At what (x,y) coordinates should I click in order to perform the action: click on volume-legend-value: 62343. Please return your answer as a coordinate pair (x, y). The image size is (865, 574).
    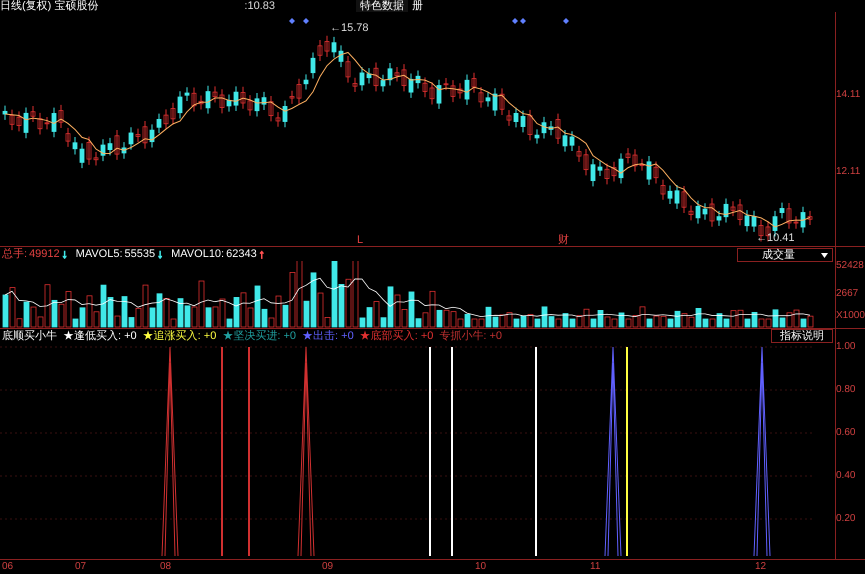
    Looking at the image, I should click on (241, 254).